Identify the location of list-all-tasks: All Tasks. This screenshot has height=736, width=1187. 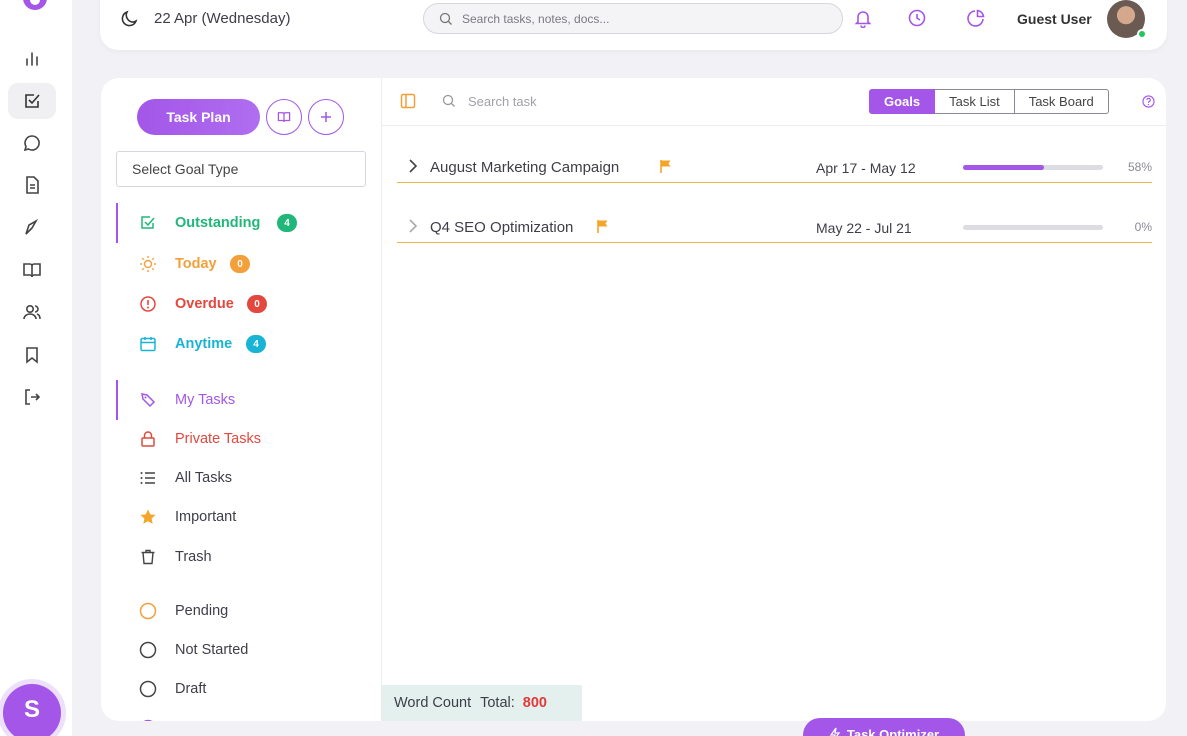
(236, 478).